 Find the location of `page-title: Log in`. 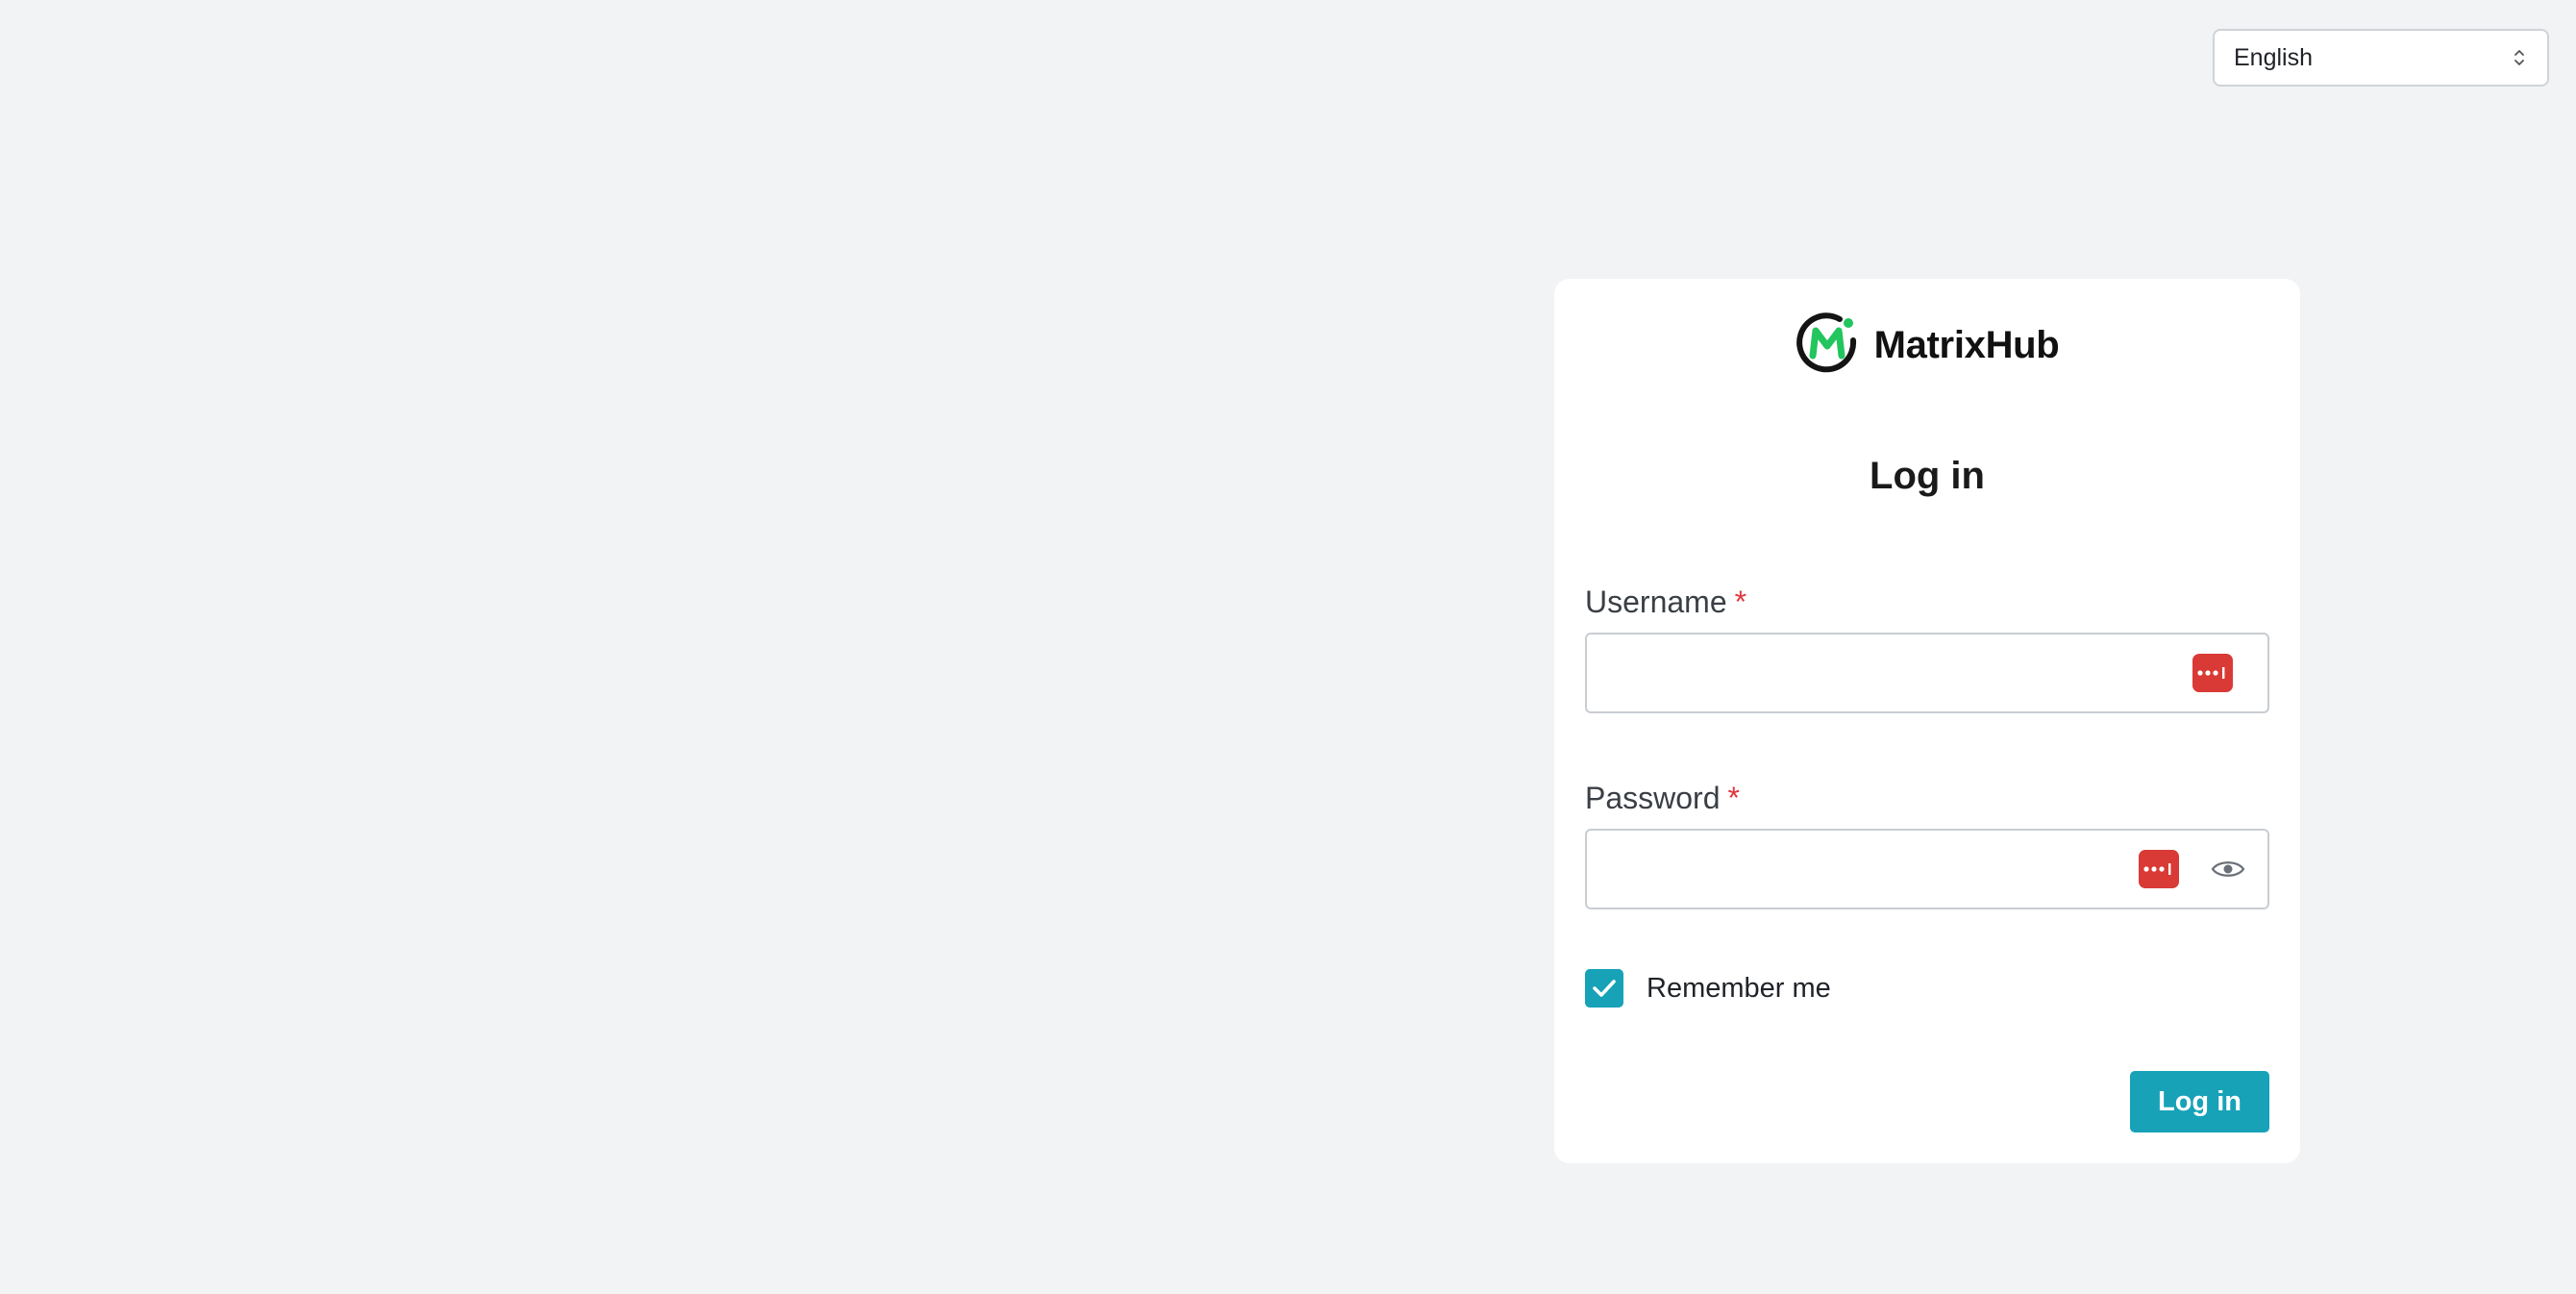

page-title: Log in is located at coordinates (1927, 476).